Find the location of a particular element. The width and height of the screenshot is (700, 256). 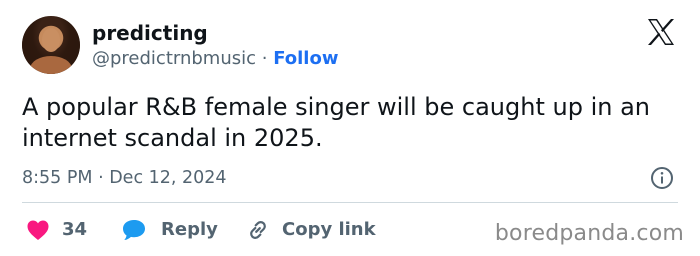

handle: @predictrnbmusic is located at coordinates (174, 58).